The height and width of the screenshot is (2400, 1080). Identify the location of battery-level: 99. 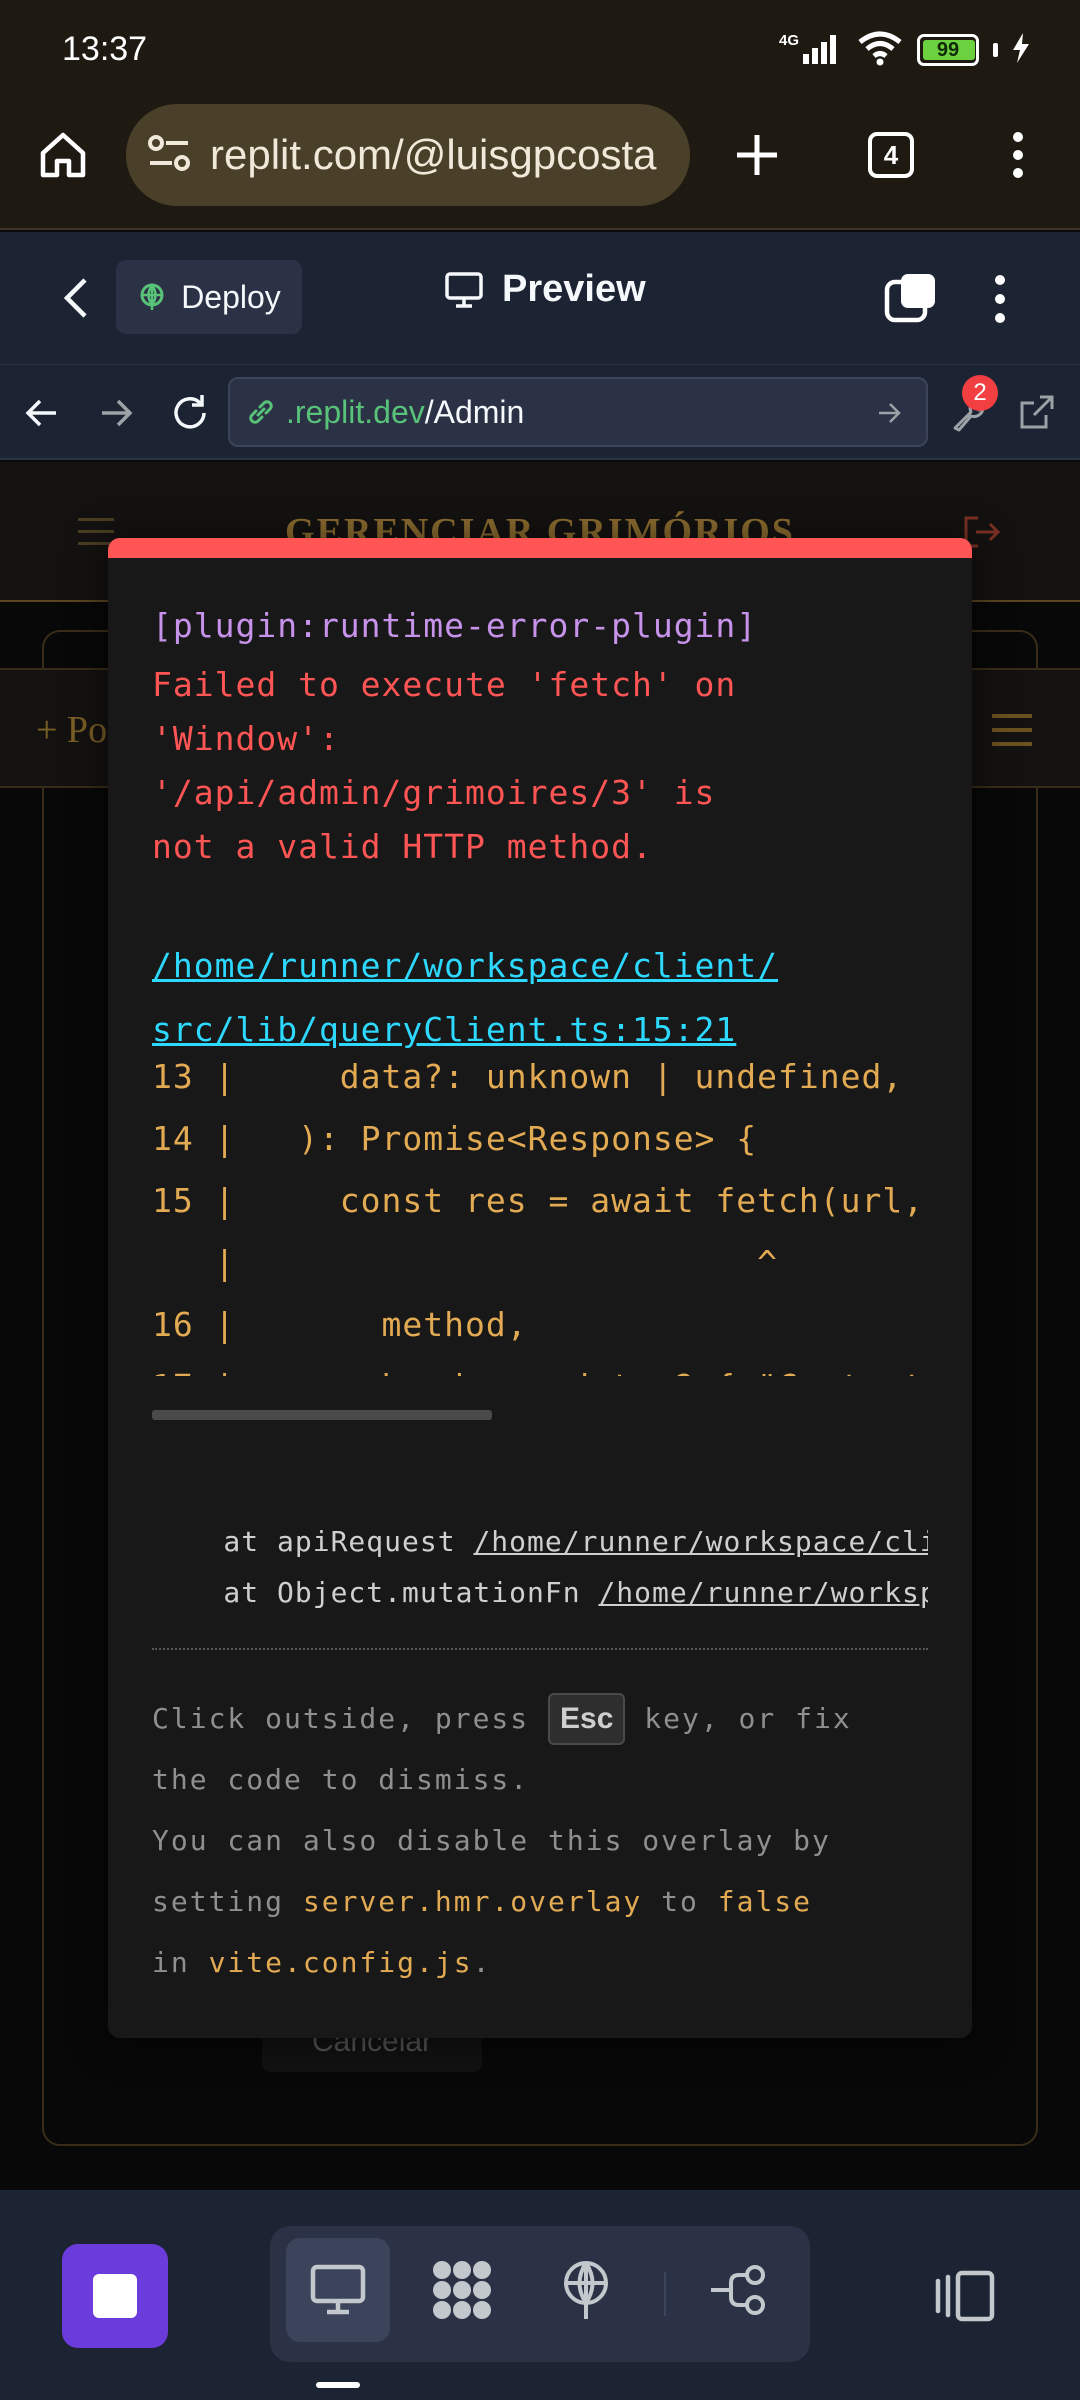
(948, 49).